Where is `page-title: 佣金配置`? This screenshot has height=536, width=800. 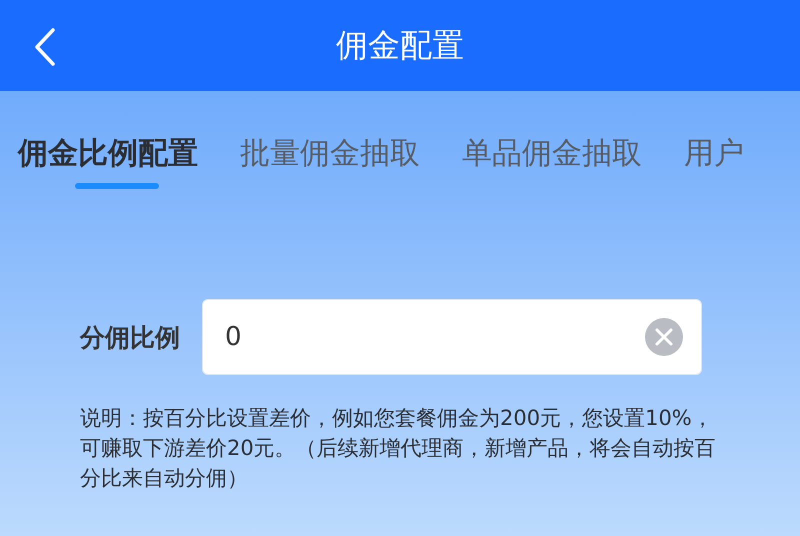
page-title: 佣金配置 is located at coordinates (400, 45).